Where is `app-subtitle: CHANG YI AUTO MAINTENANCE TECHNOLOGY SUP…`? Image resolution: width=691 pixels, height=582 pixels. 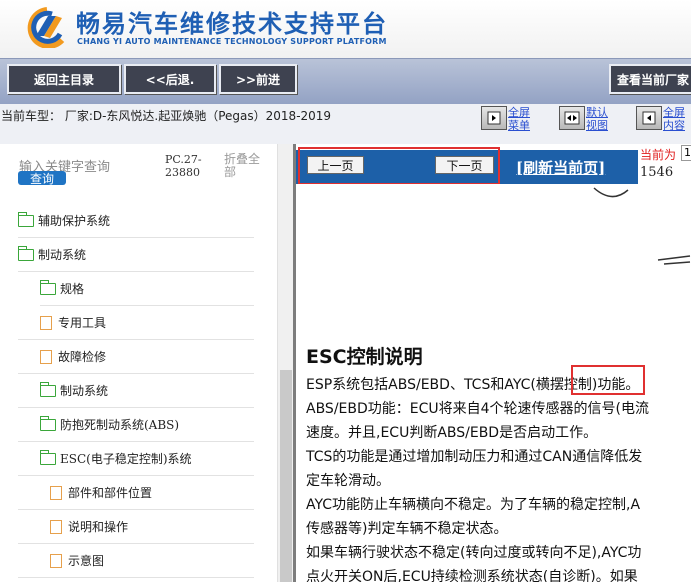 app-subtitle: CHANG YI AUTO MAINTENANCE TECHNOLOGY SUP… is located at coordinates (232, 41).